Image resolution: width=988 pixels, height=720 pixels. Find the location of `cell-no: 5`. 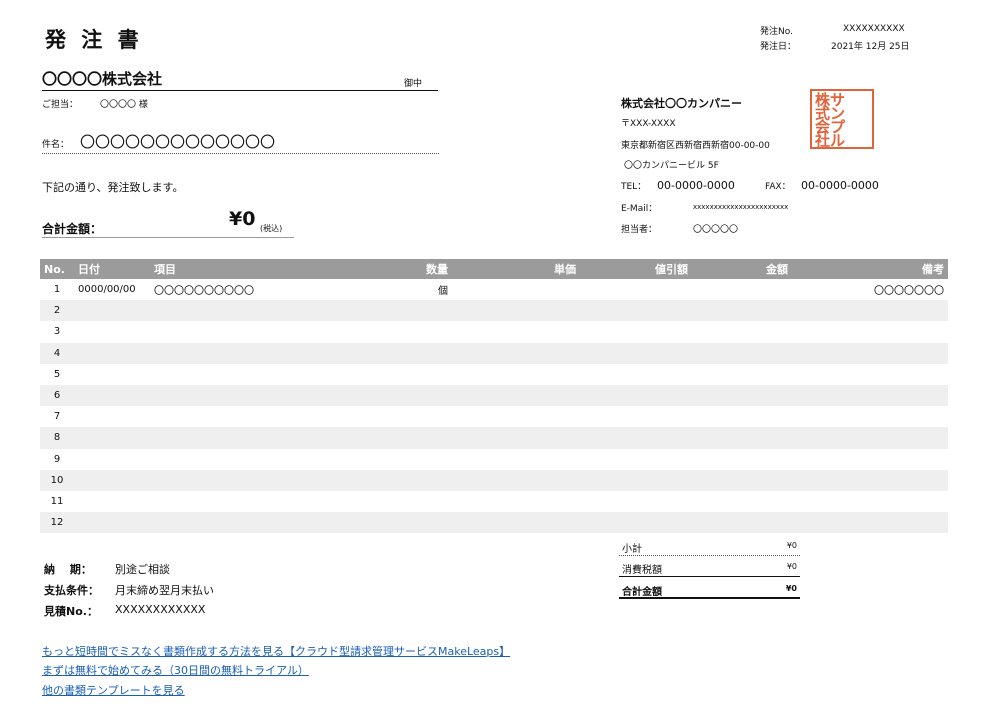

cell-no: 5 is located at coordinates (57, 374).